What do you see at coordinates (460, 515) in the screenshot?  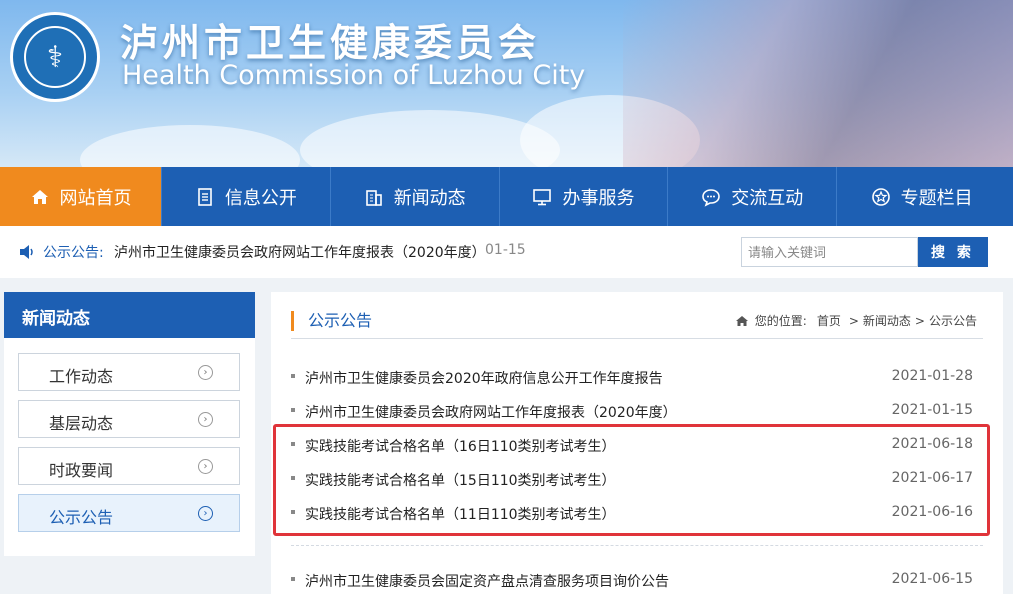 I see `list-item-title: 实践技能考试合格名单（11日110类别考试考生）` at bounding box center [460, 515].